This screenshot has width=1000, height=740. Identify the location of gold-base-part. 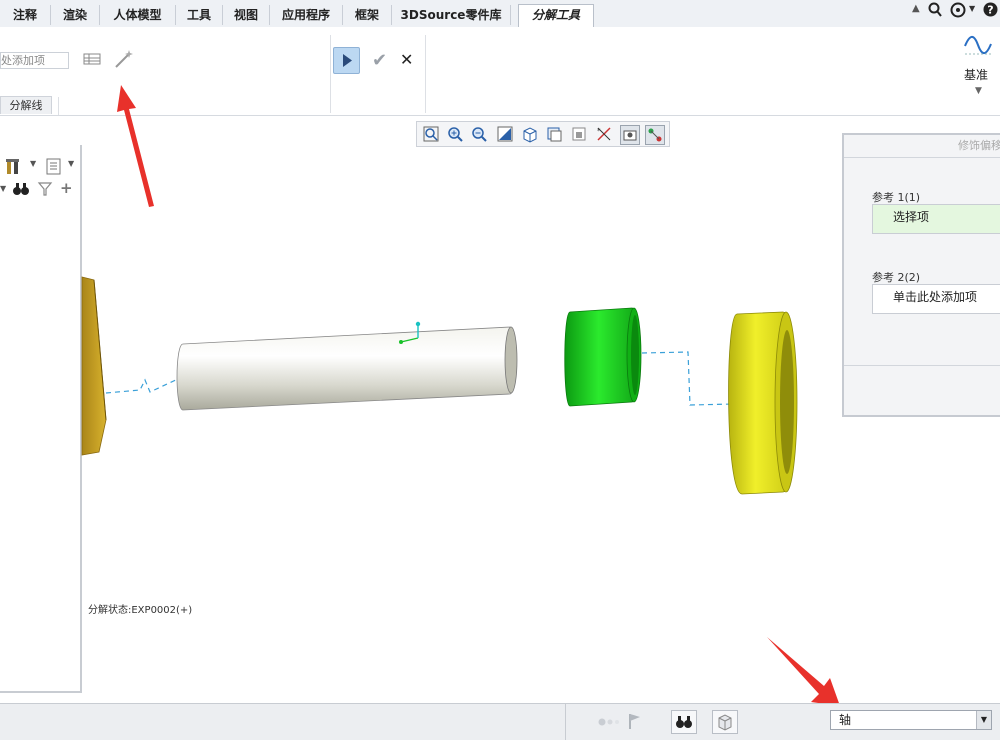
(94, 366).